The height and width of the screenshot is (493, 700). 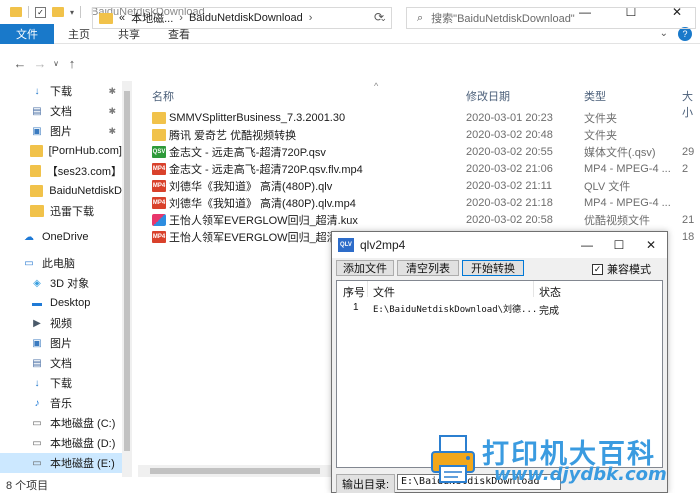 What do you see at coordinates (163, 96) in the screenshot?
I see `column-header-name: 名称` at bounding box center [163, 96].